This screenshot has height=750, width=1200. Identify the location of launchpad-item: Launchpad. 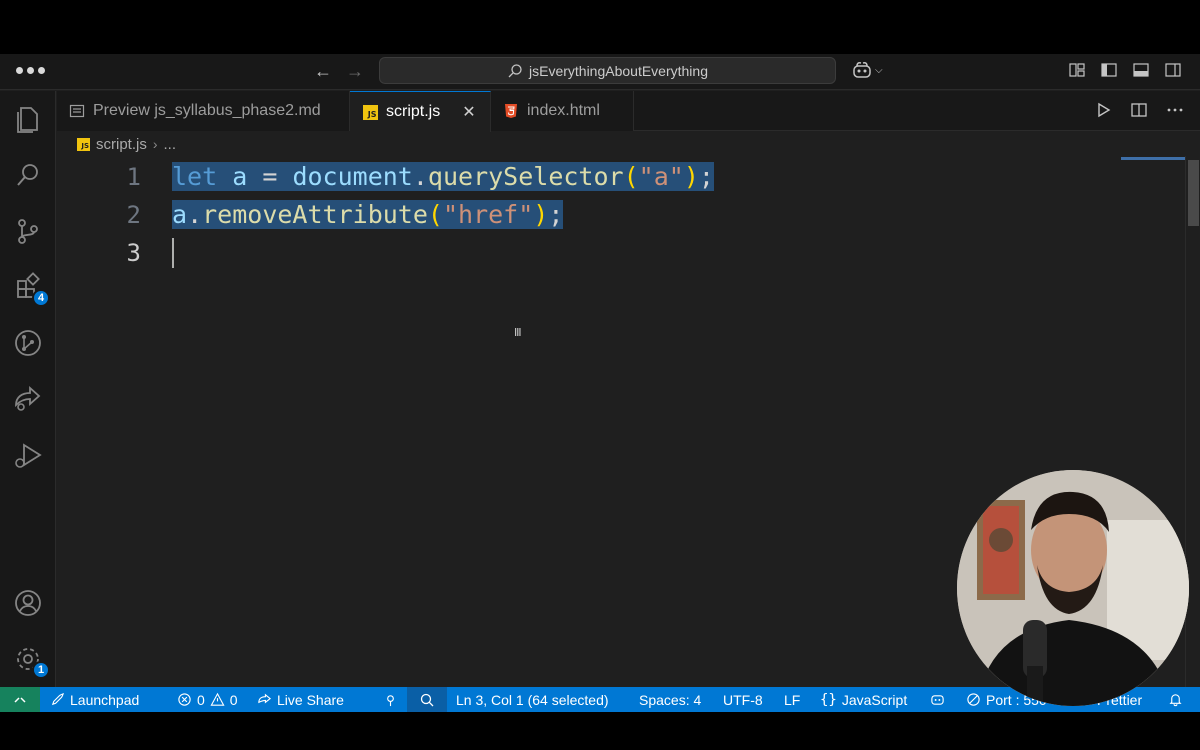
(94, 699).